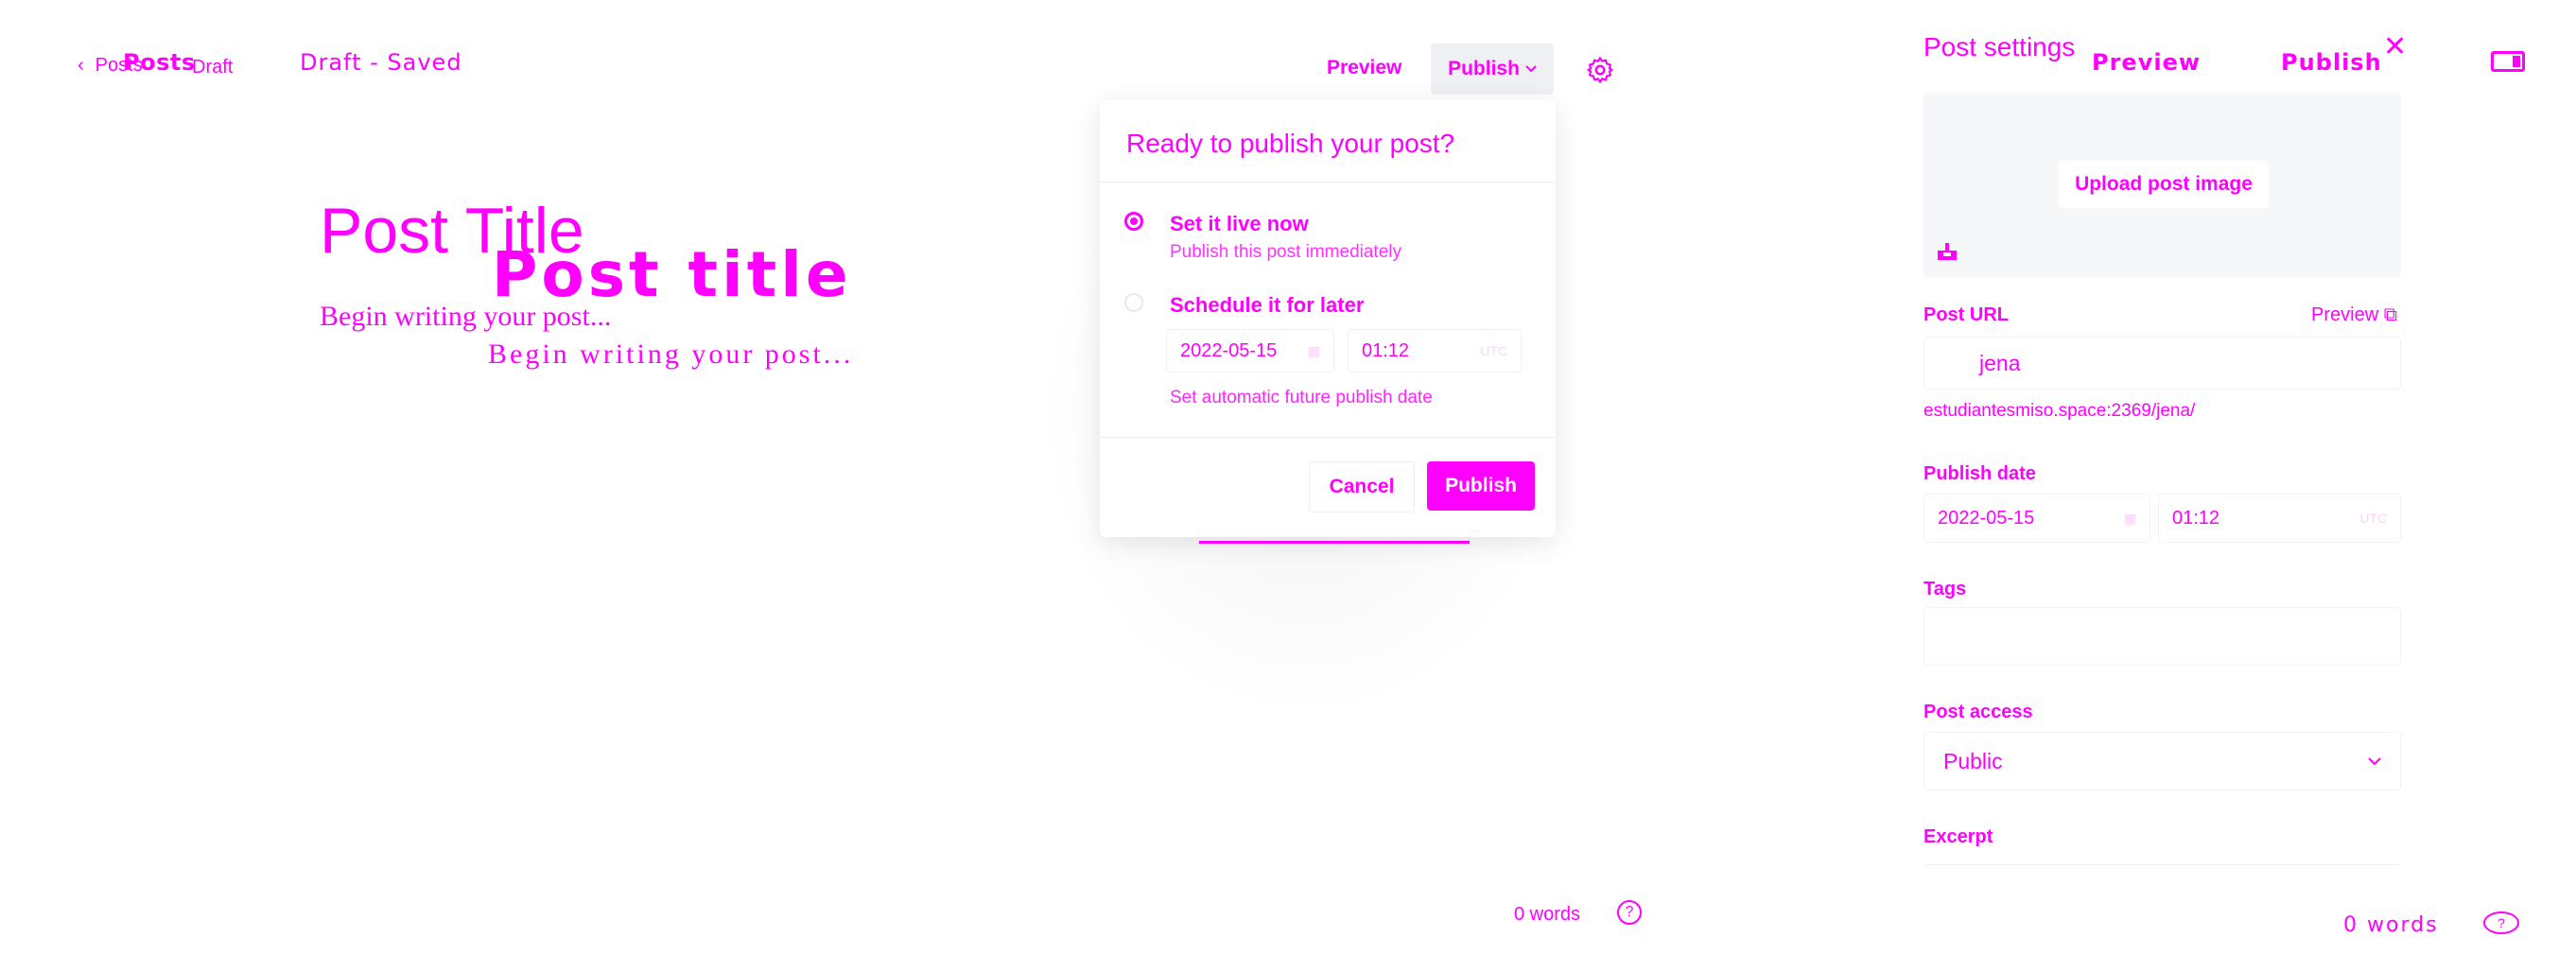  What do you see at coordinates (2000, 46) in the screenshot?
I see `settings-title: Post settings` at bounding box center [2000, 46].